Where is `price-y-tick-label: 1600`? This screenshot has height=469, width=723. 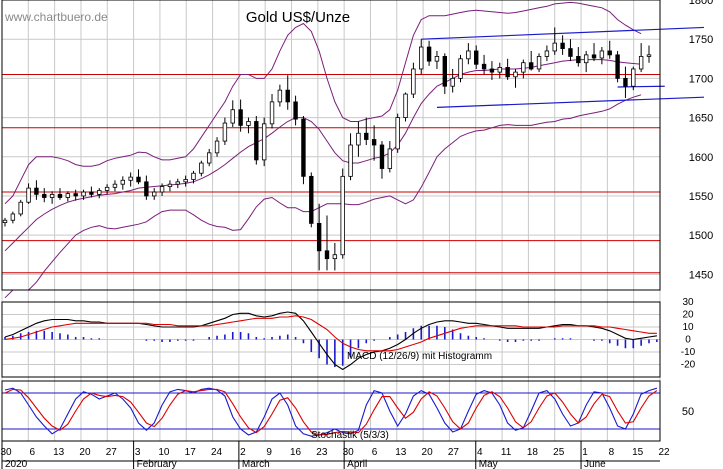 price-y-tick-label: 1600 is located at coordinates (701, 158).